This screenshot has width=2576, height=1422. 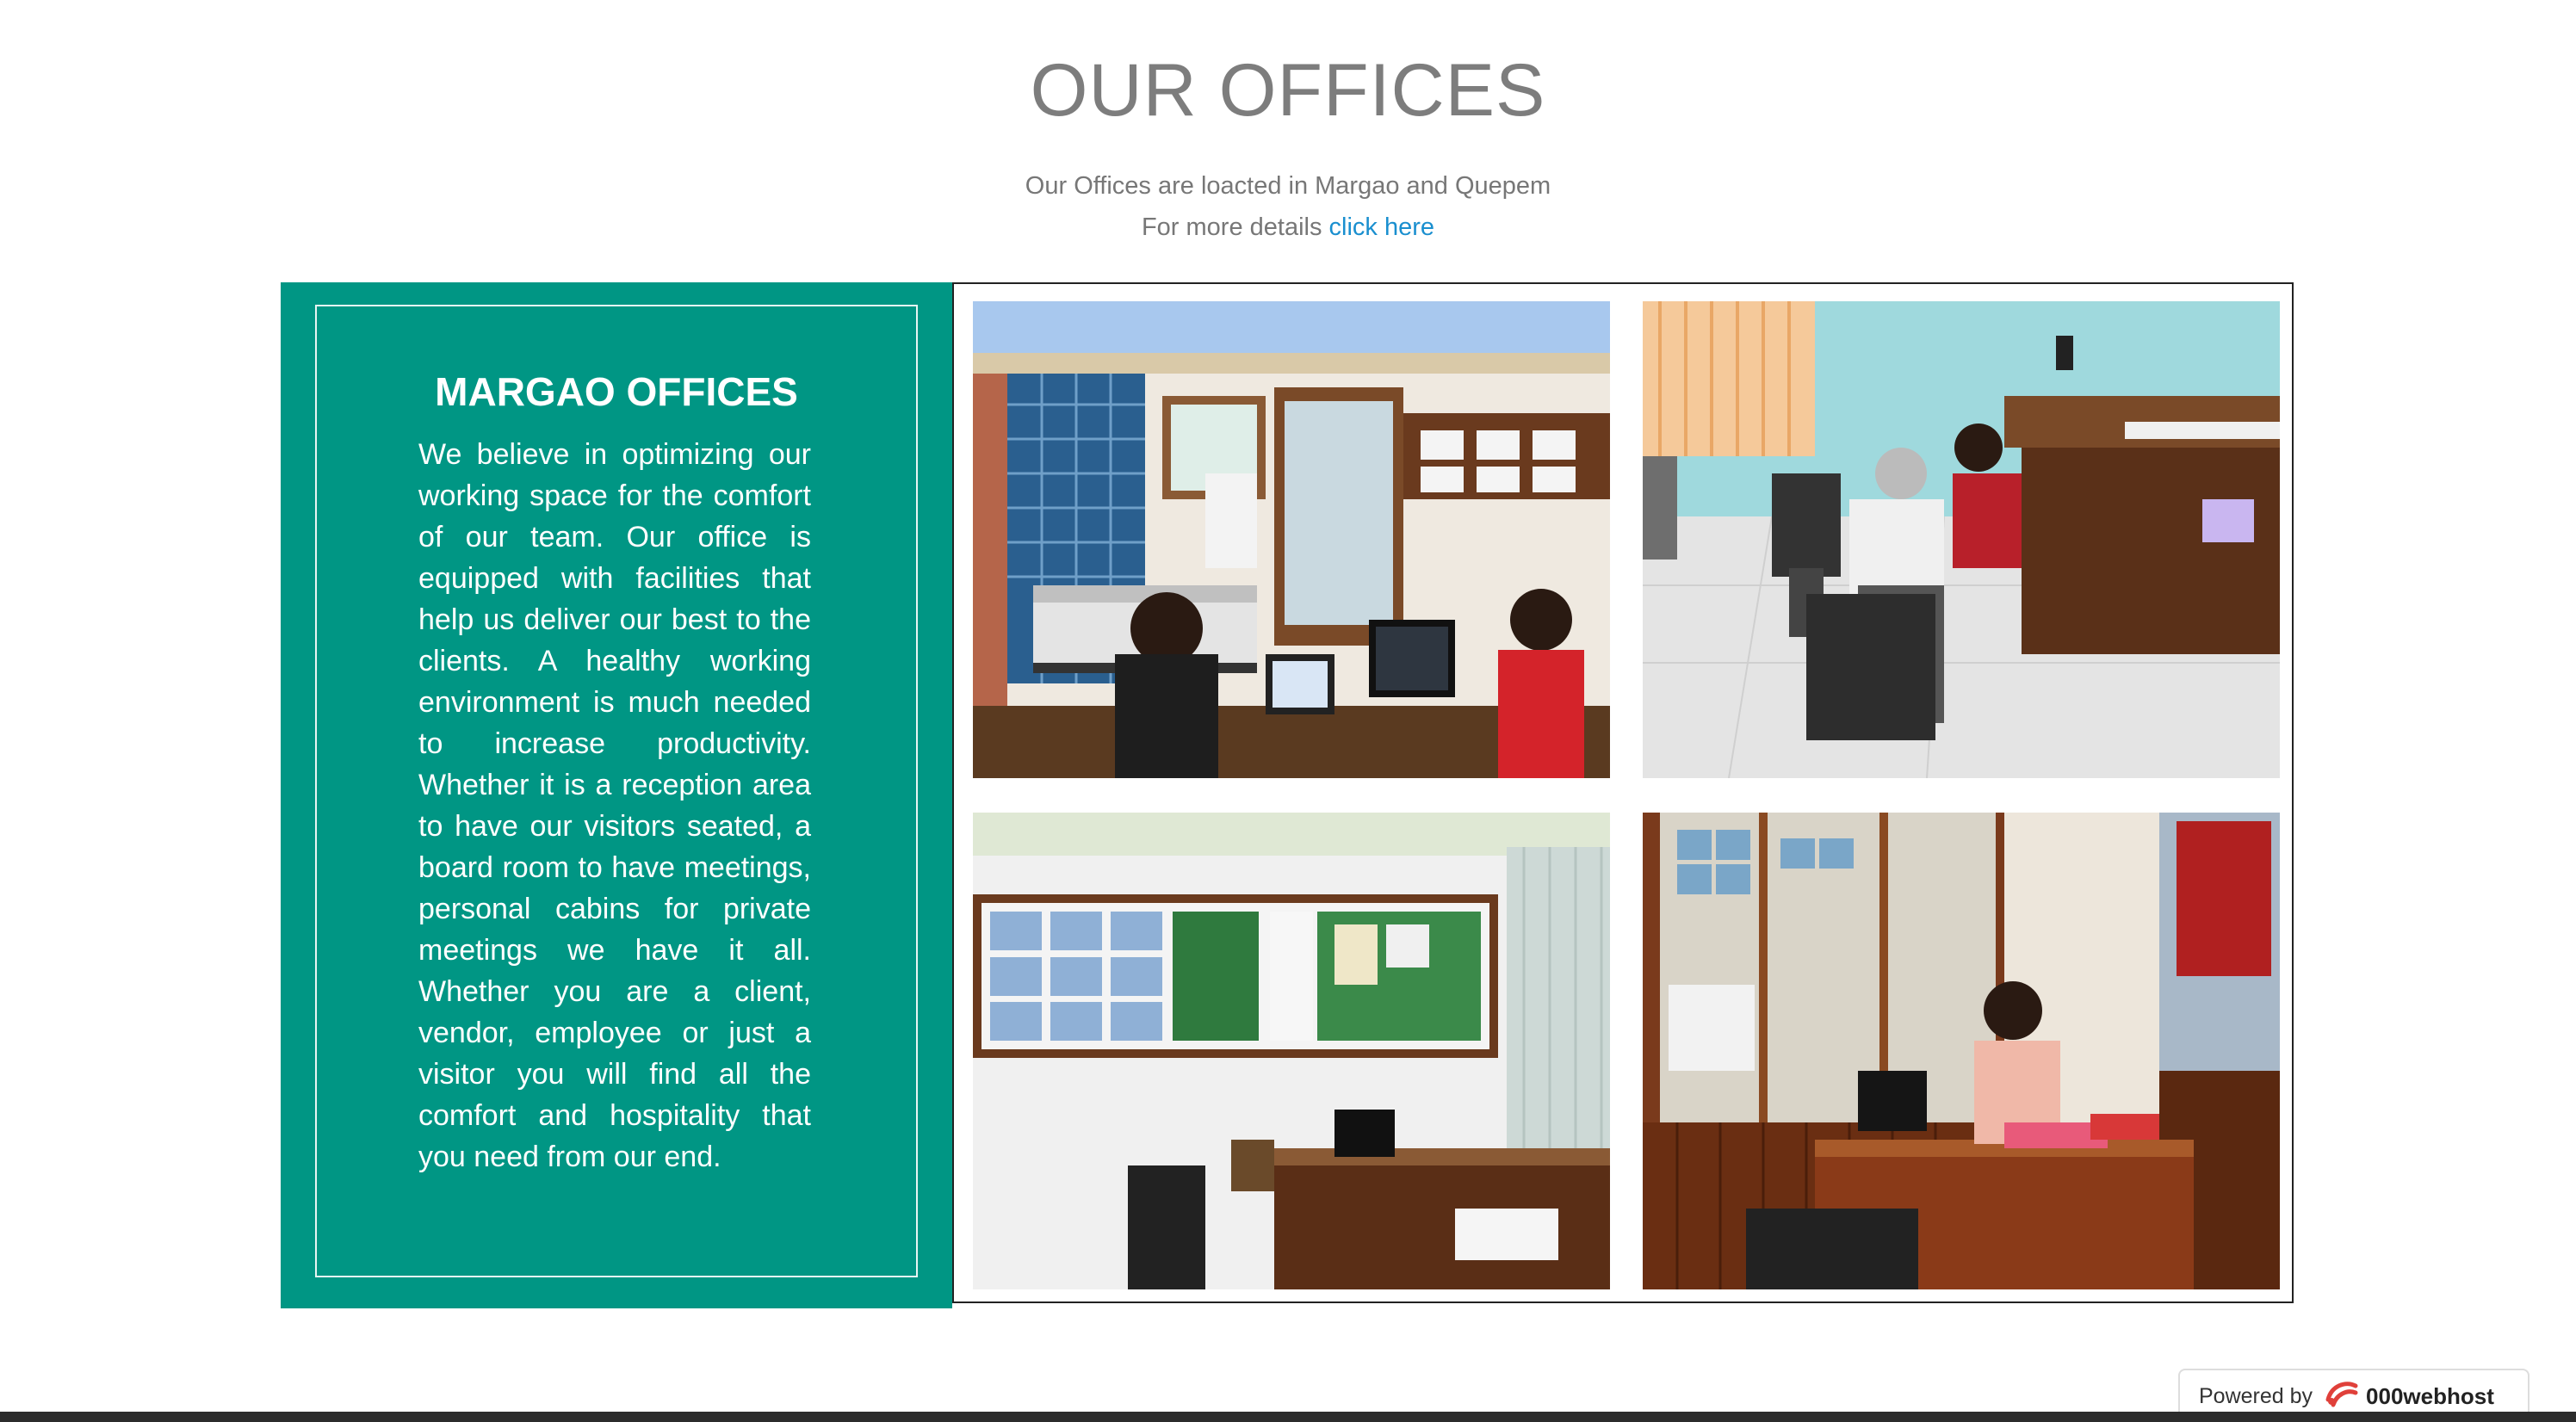 What do you see at coordinates (1288, 1417) in the screenshot?
I see `bottom-bar` at bounding box center [1288, 1417].